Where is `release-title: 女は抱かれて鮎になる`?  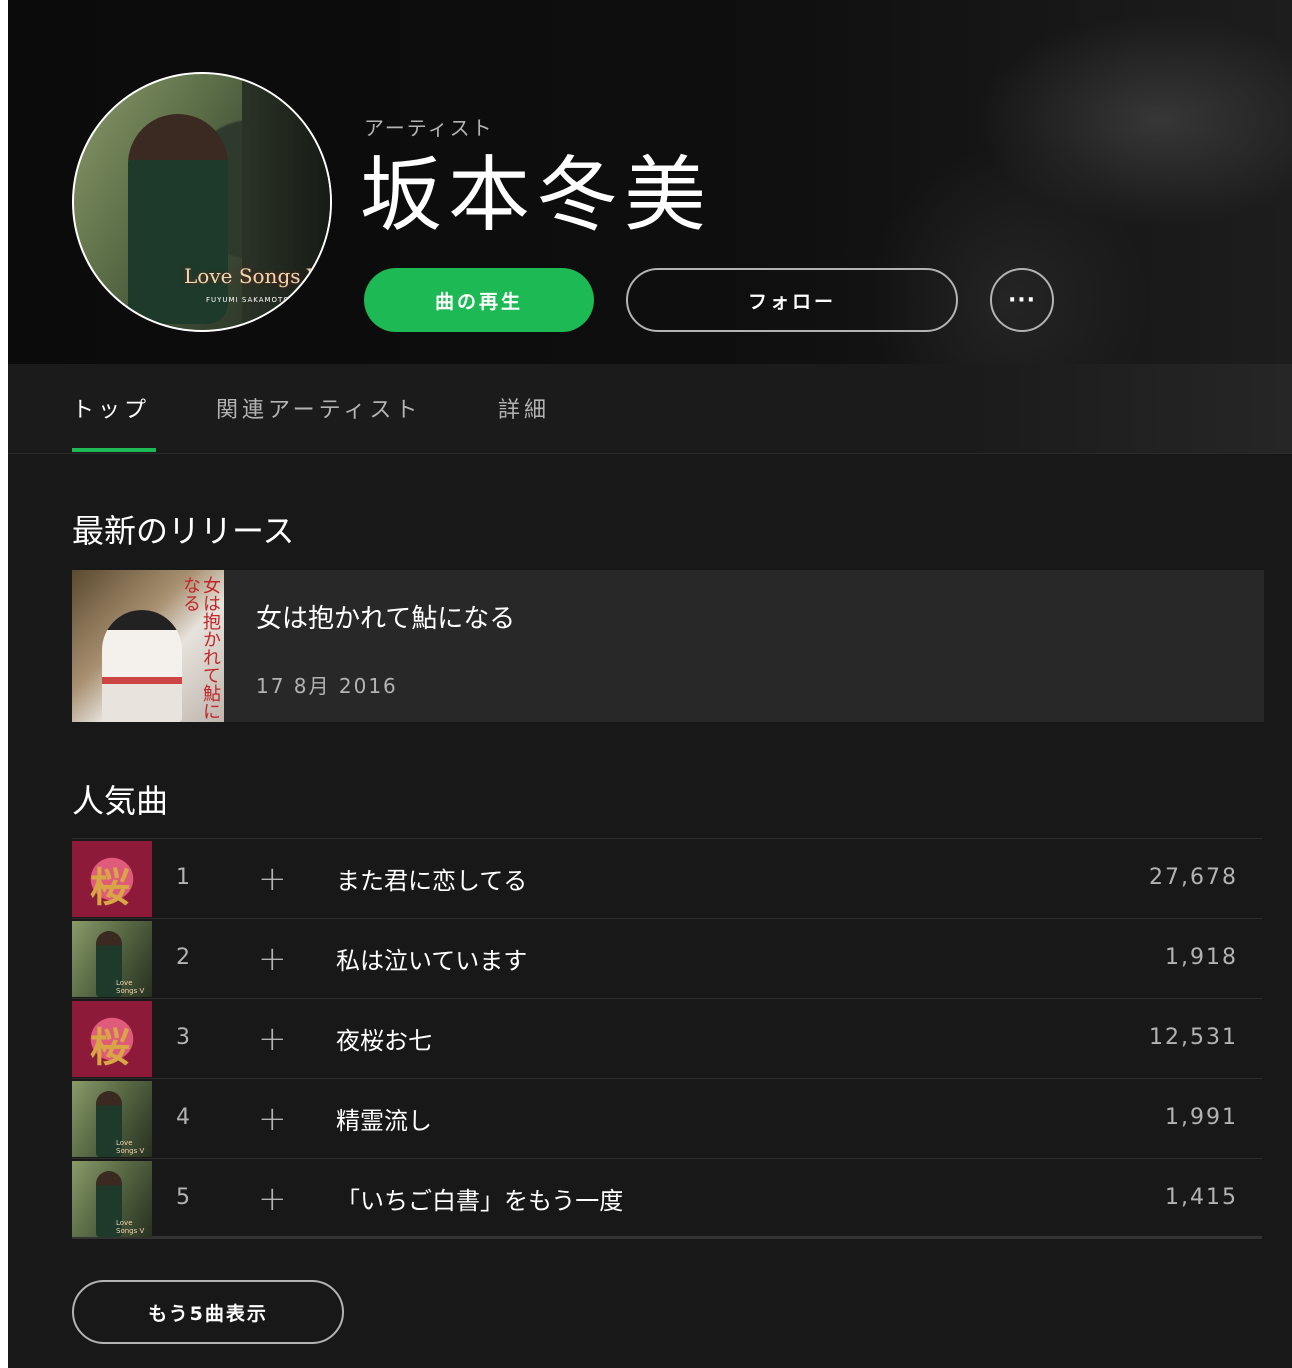
release-title: 女は抱かれて鮎になる is located at coordinates (385, 616).